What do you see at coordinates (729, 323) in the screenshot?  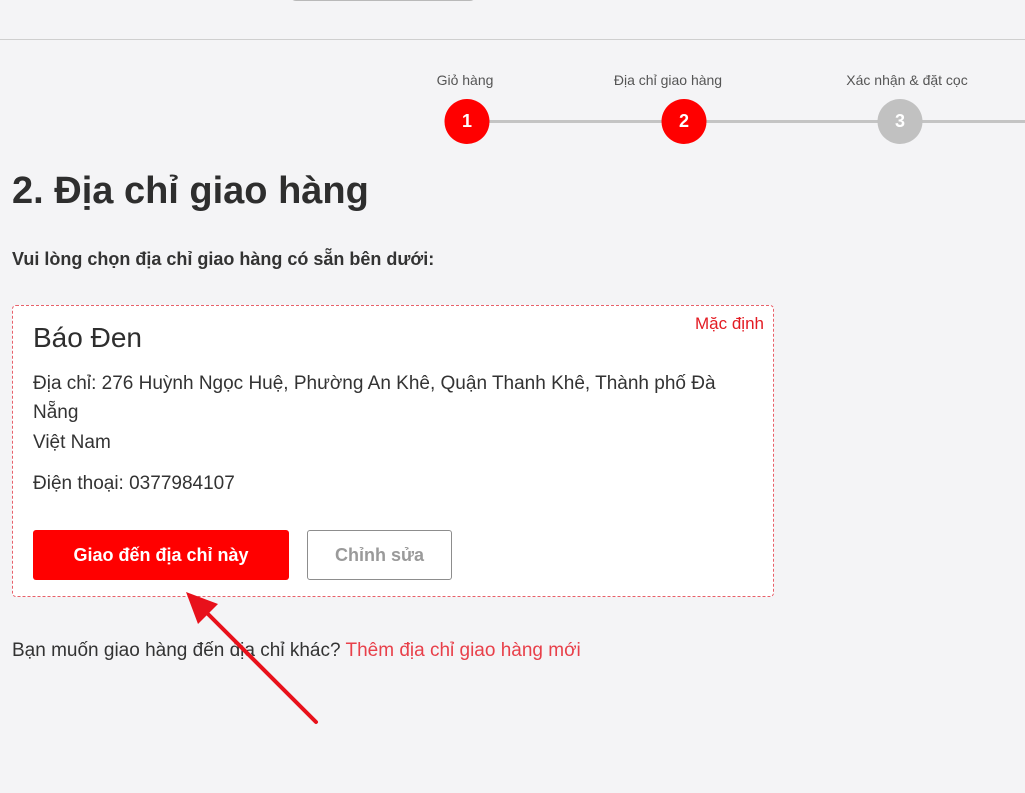 I see `default-address-badge: Mặc định` at bounding box center [729, 323].